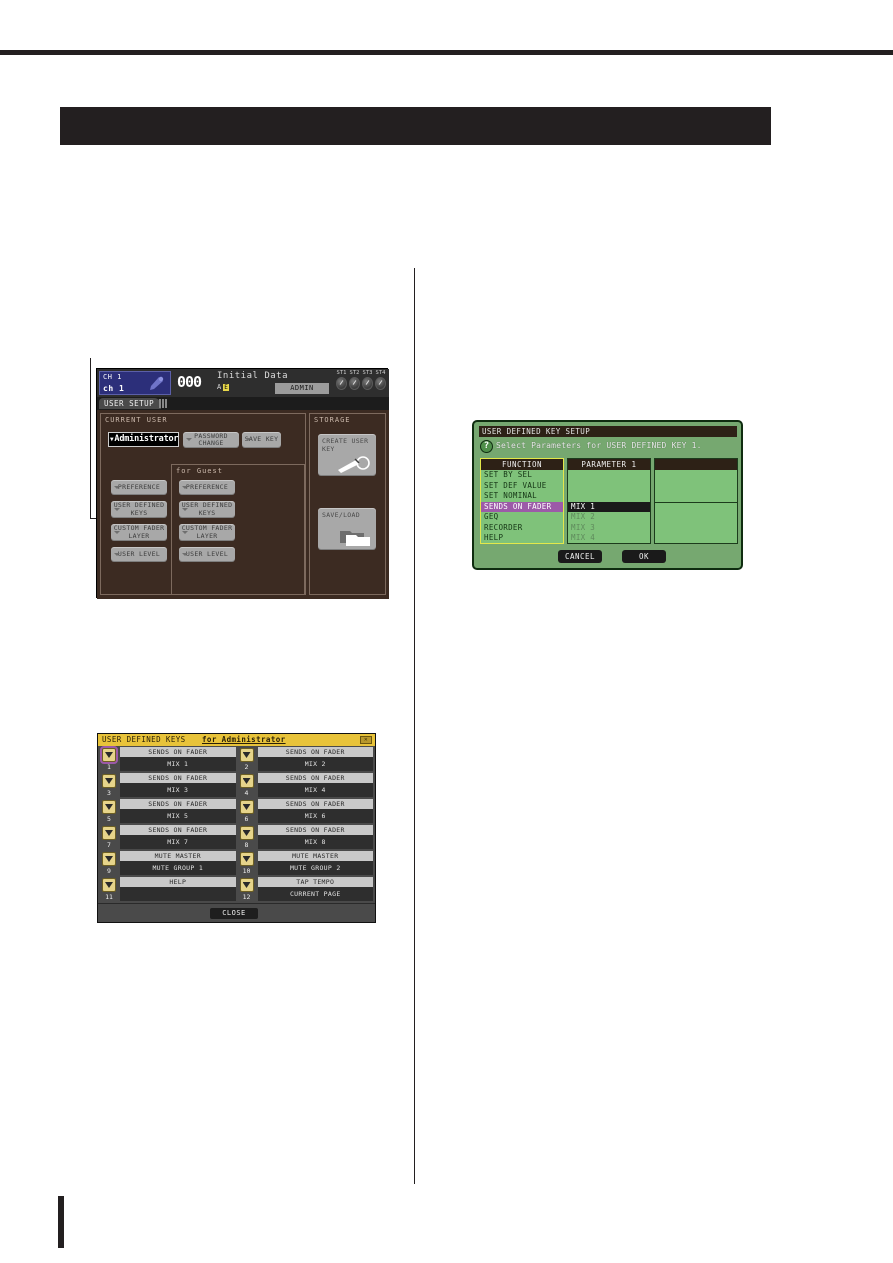 This screenshot has height=1263, width=893. I want to click on password-change-button: PASSWORD CHANGE, so click(211, 440).